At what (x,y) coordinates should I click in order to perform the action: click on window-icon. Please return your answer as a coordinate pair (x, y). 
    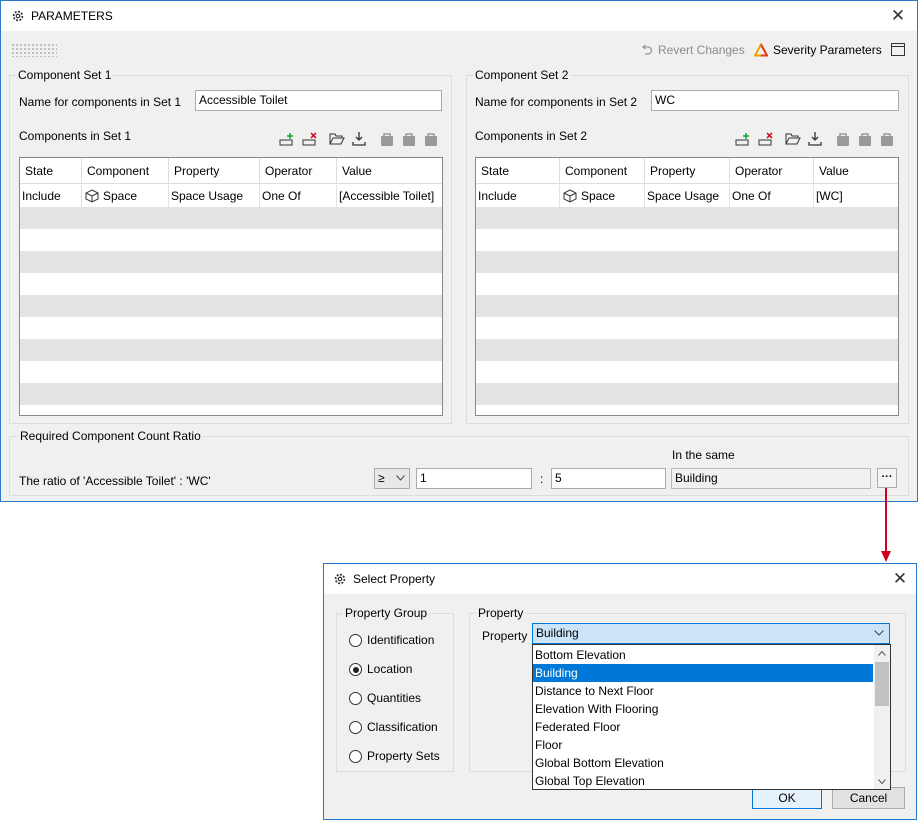
    Looking at the image, I should click on (898, 49).